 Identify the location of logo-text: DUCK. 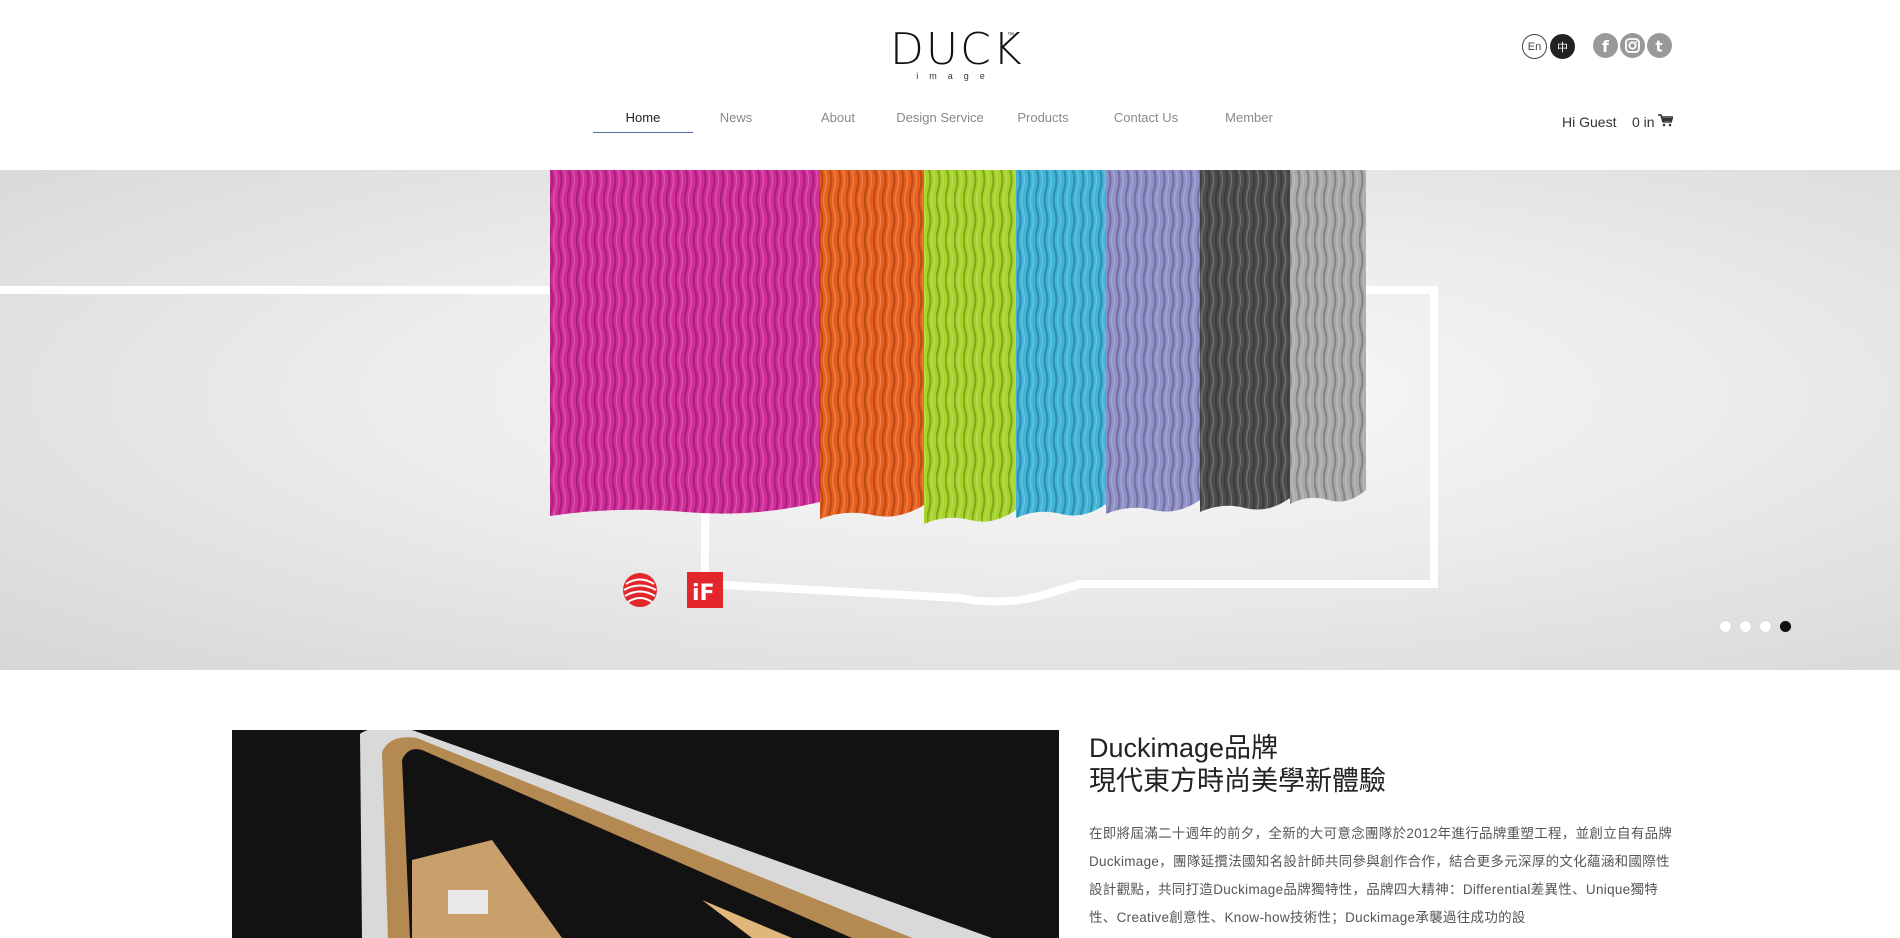
(957, 49).